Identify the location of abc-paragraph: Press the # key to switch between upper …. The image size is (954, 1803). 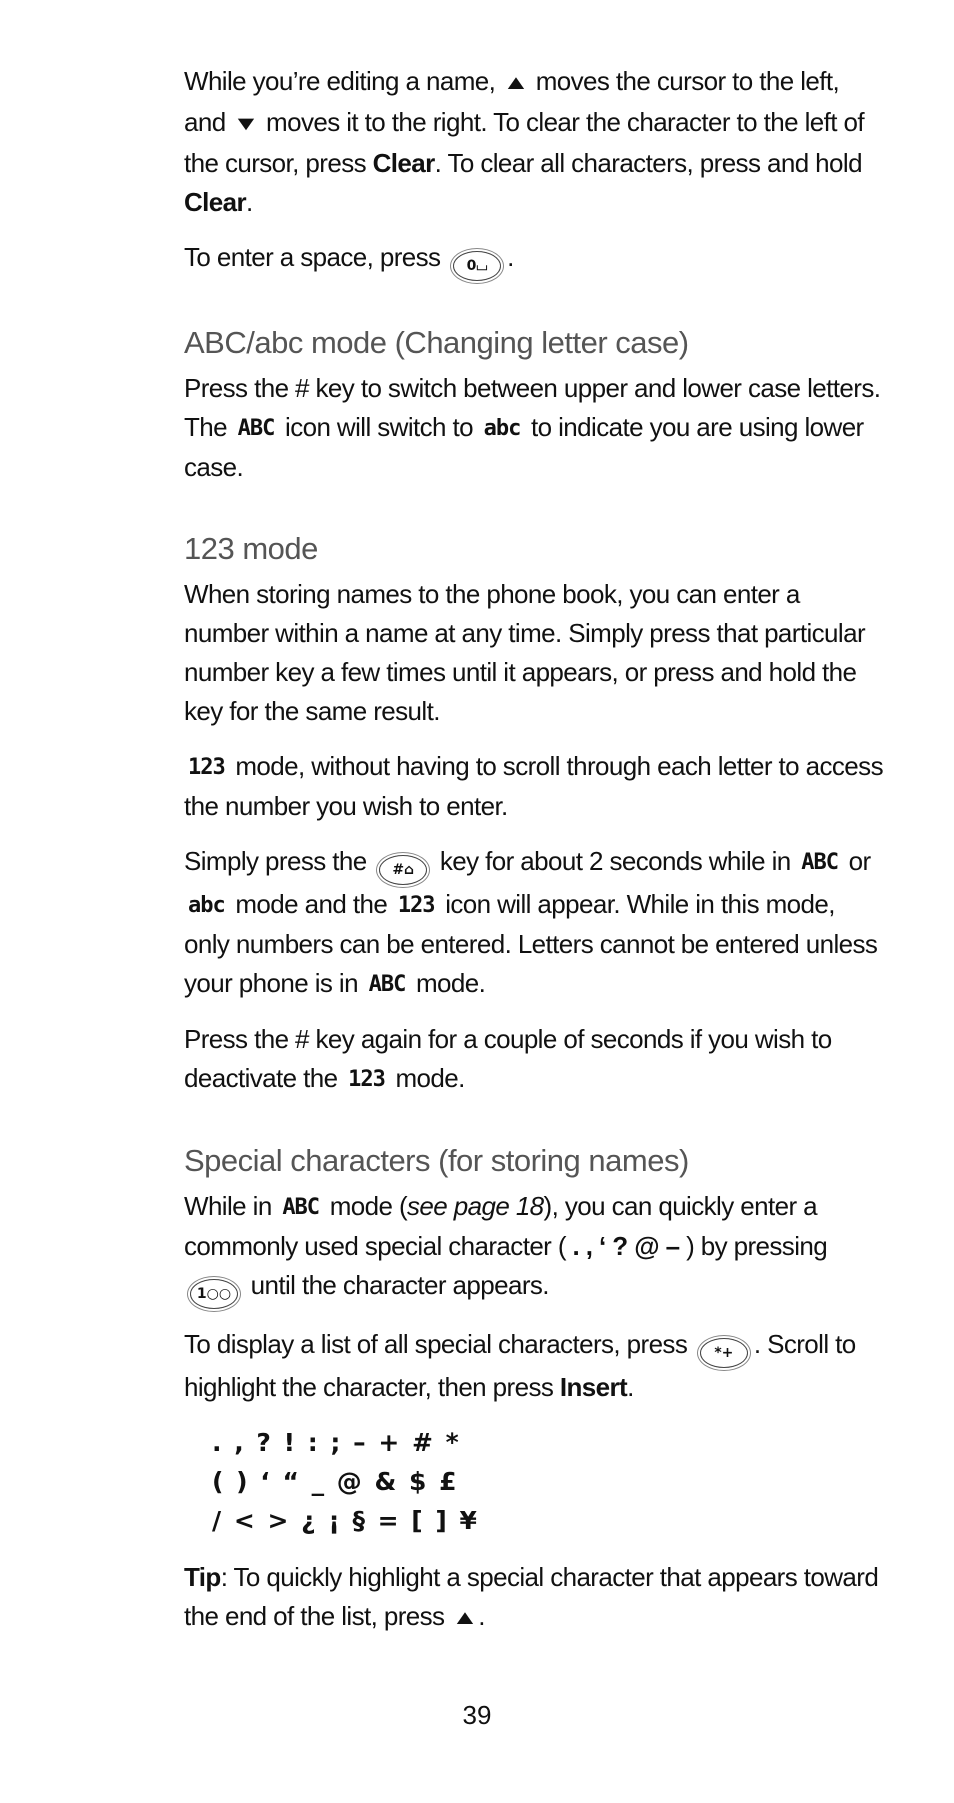
(532, 427).